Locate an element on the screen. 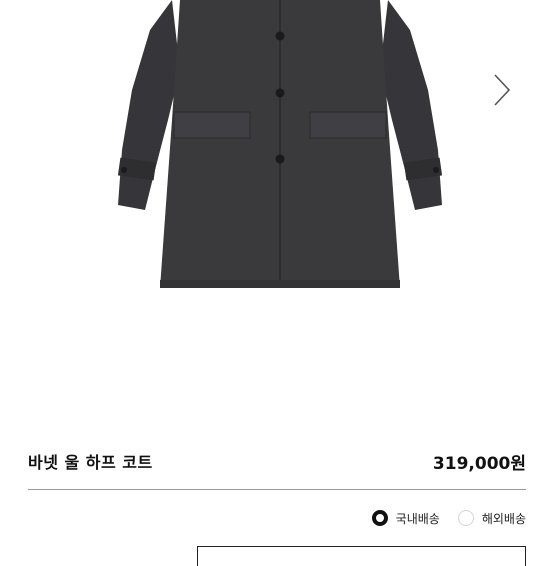 The width and height of the screenshot is (554, 566). shipping-option-domestic: 국내배송 is located at coordinates (405, 518).